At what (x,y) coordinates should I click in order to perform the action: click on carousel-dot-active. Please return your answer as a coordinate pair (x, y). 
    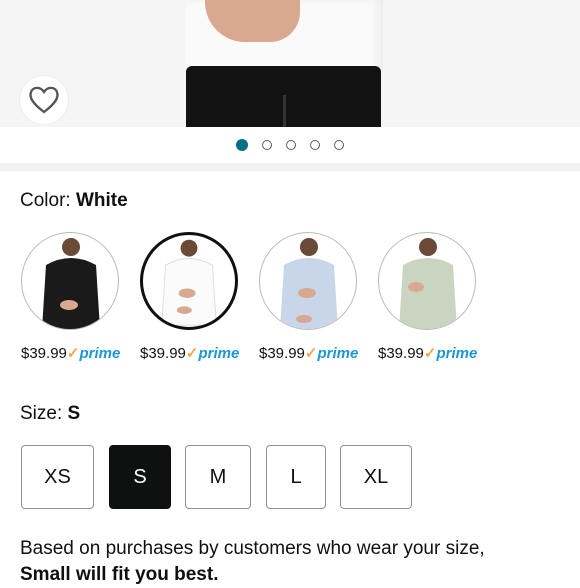
    Looking at the image, I should click on (242, 145).